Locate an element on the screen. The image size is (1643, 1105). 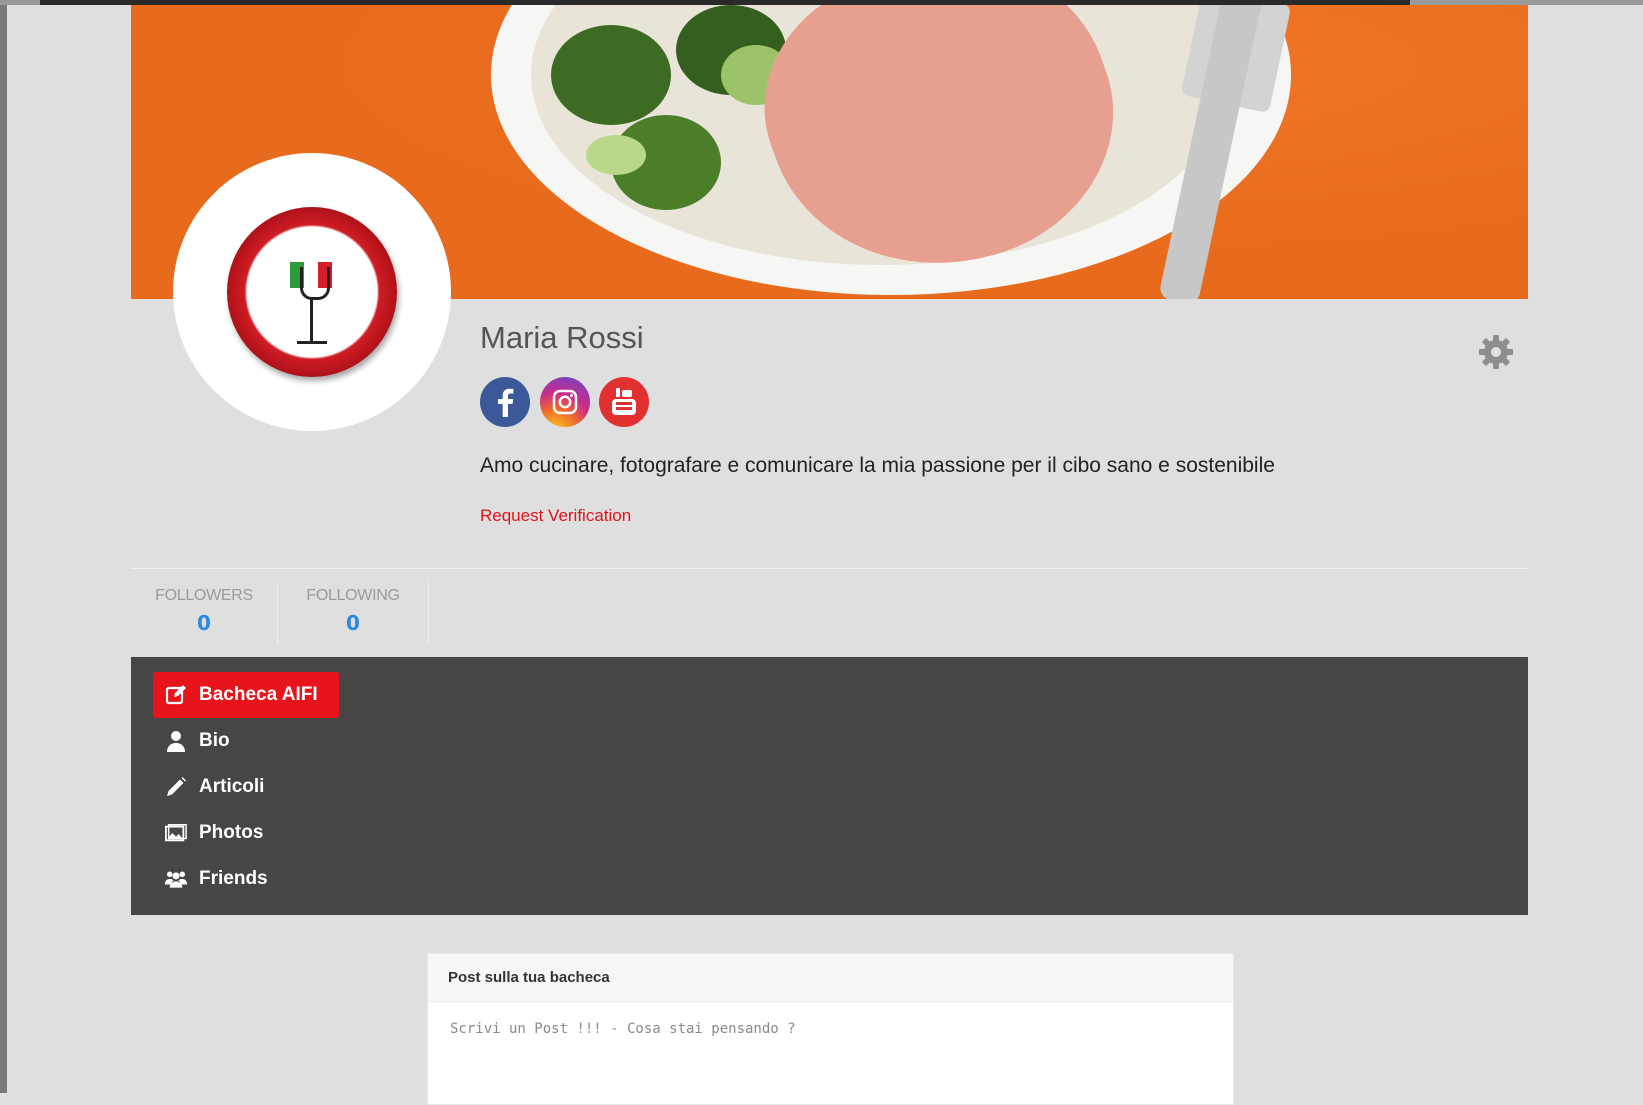
following-count: 0 is located at coordinates (353, 623).